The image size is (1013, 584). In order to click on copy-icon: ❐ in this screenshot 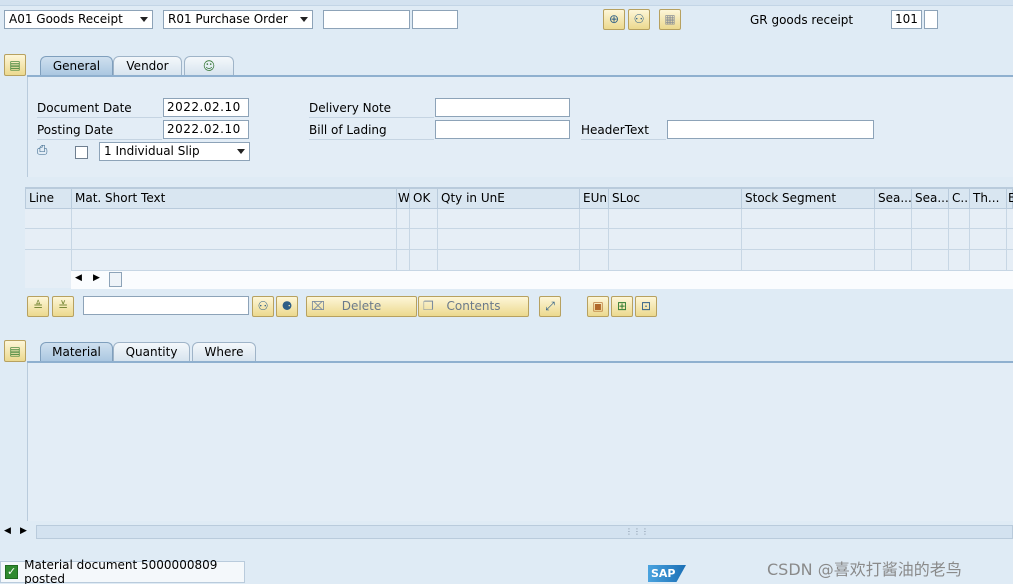, I will do `click(428, 306)`.